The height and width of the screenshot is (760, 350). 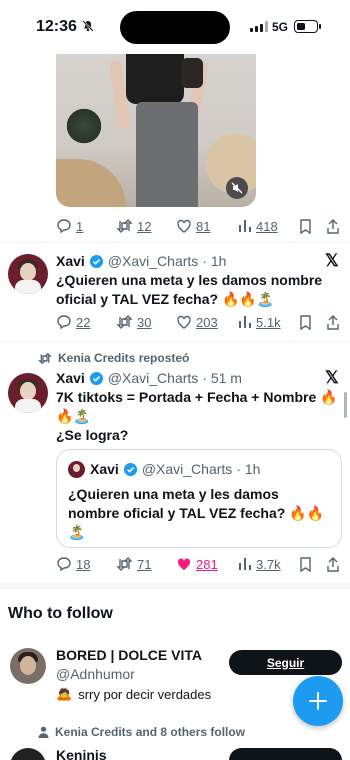 I want to click on compose-button, so click(x=318, y=701).